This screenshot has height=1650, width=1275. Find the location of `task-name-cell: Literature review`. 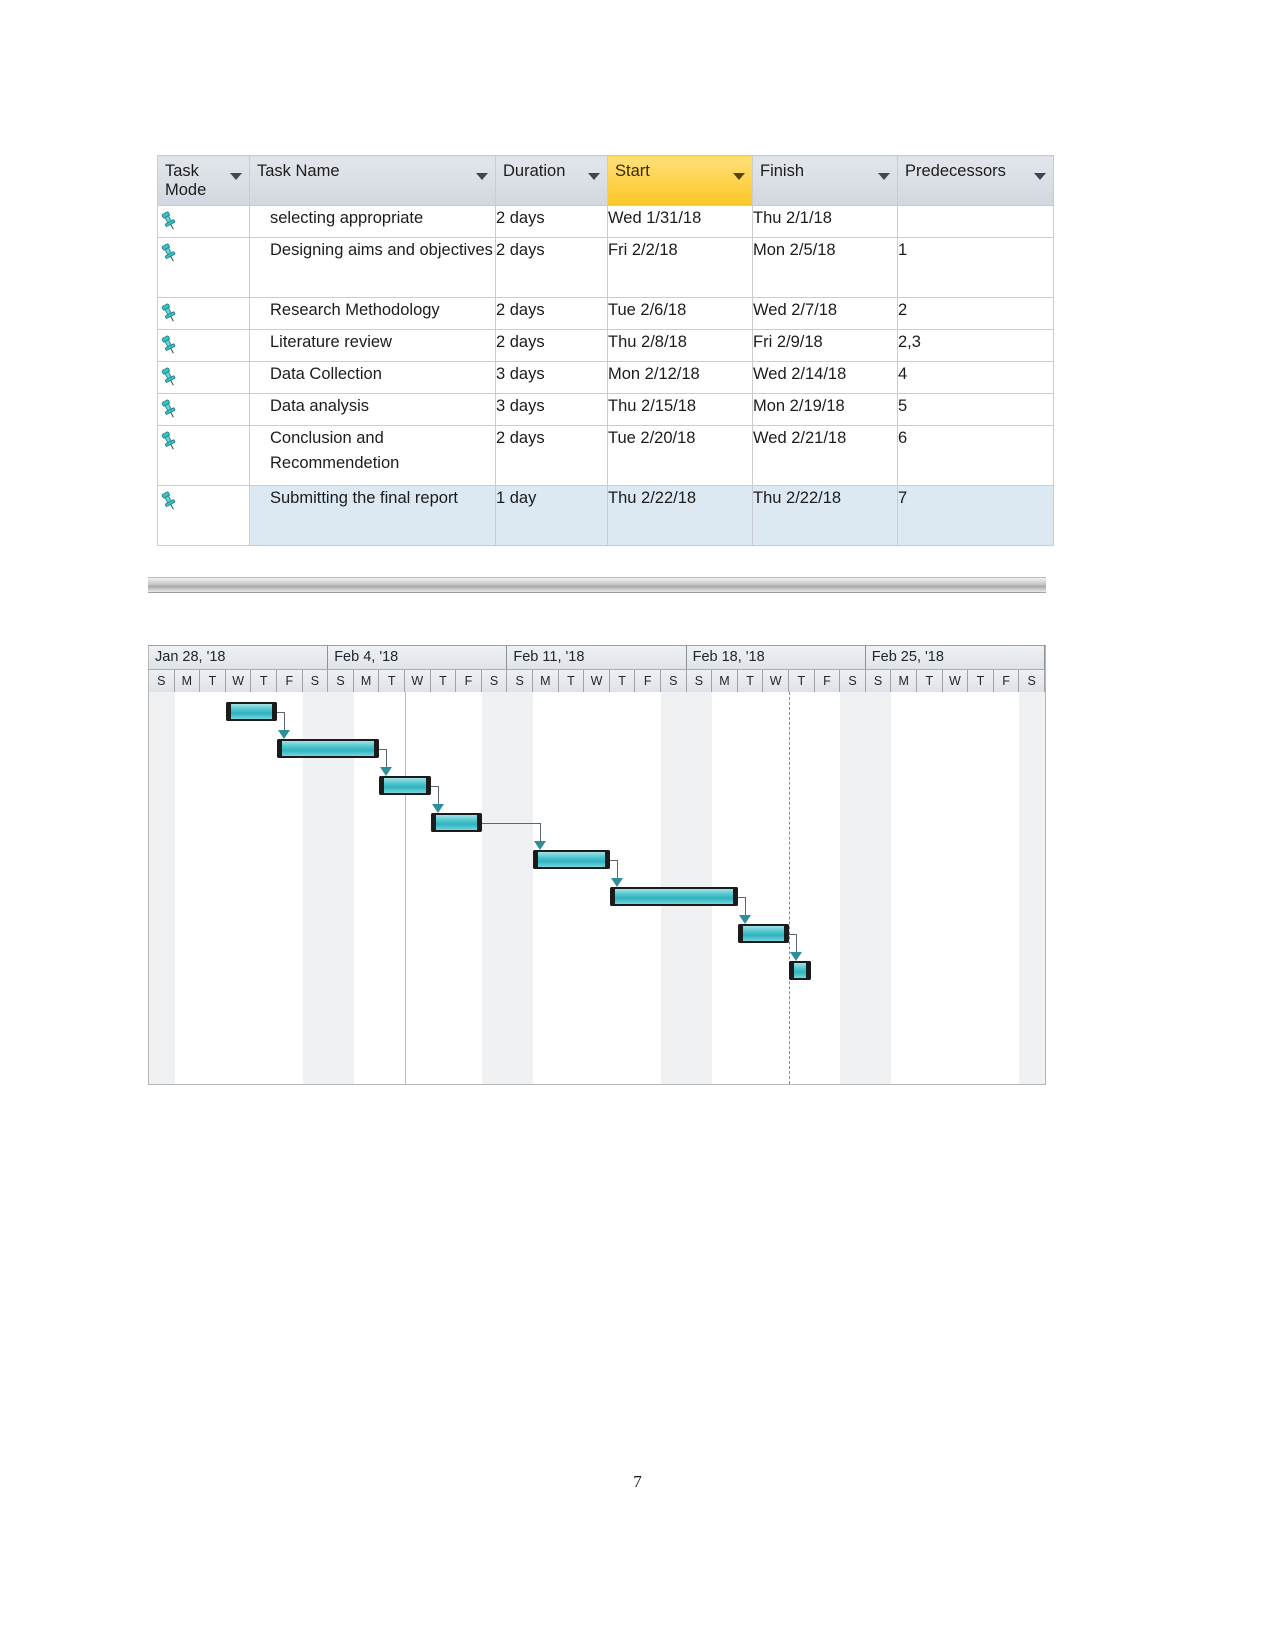

task-name-cell: Literature review is located at coordinates (372, 345).